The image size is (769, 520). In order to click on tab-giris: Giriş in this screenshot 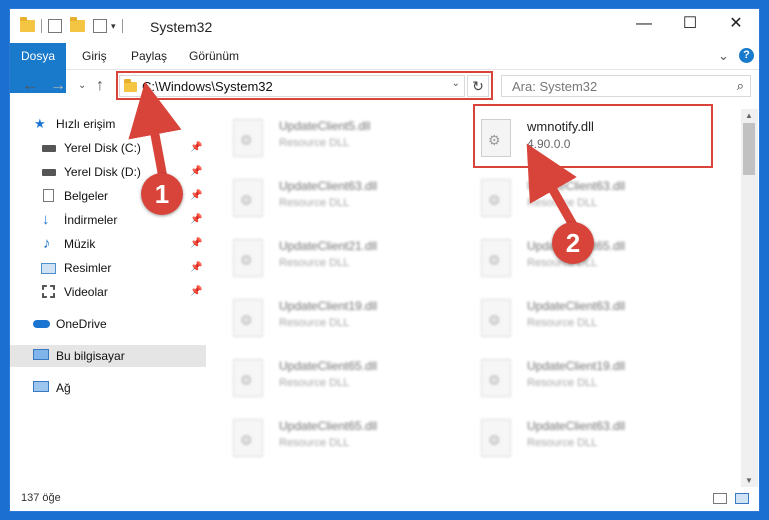, I will do `click(94, 56)`.